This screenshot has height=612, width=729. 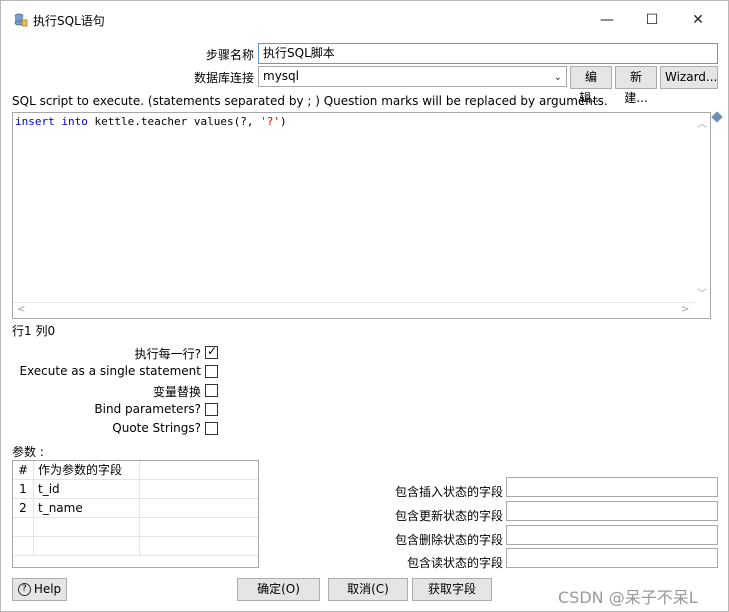 I want to click on table-header: ^ # 作为参数的字段, so click(x=135, y=470).